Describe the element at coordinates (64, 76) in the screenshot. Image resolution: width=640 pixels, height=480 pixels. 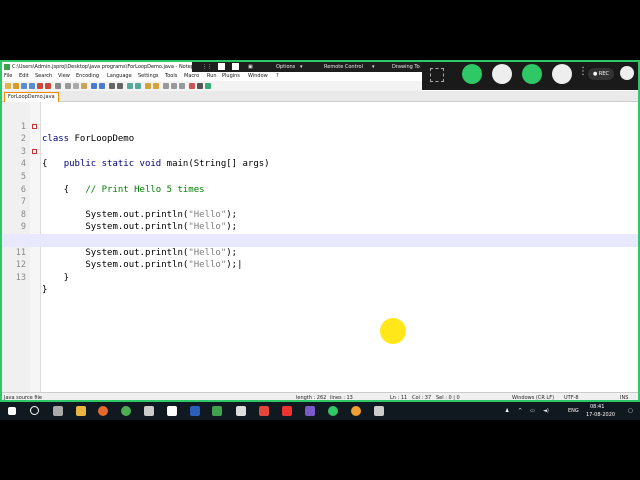
I see `menu-view: View` at that location.